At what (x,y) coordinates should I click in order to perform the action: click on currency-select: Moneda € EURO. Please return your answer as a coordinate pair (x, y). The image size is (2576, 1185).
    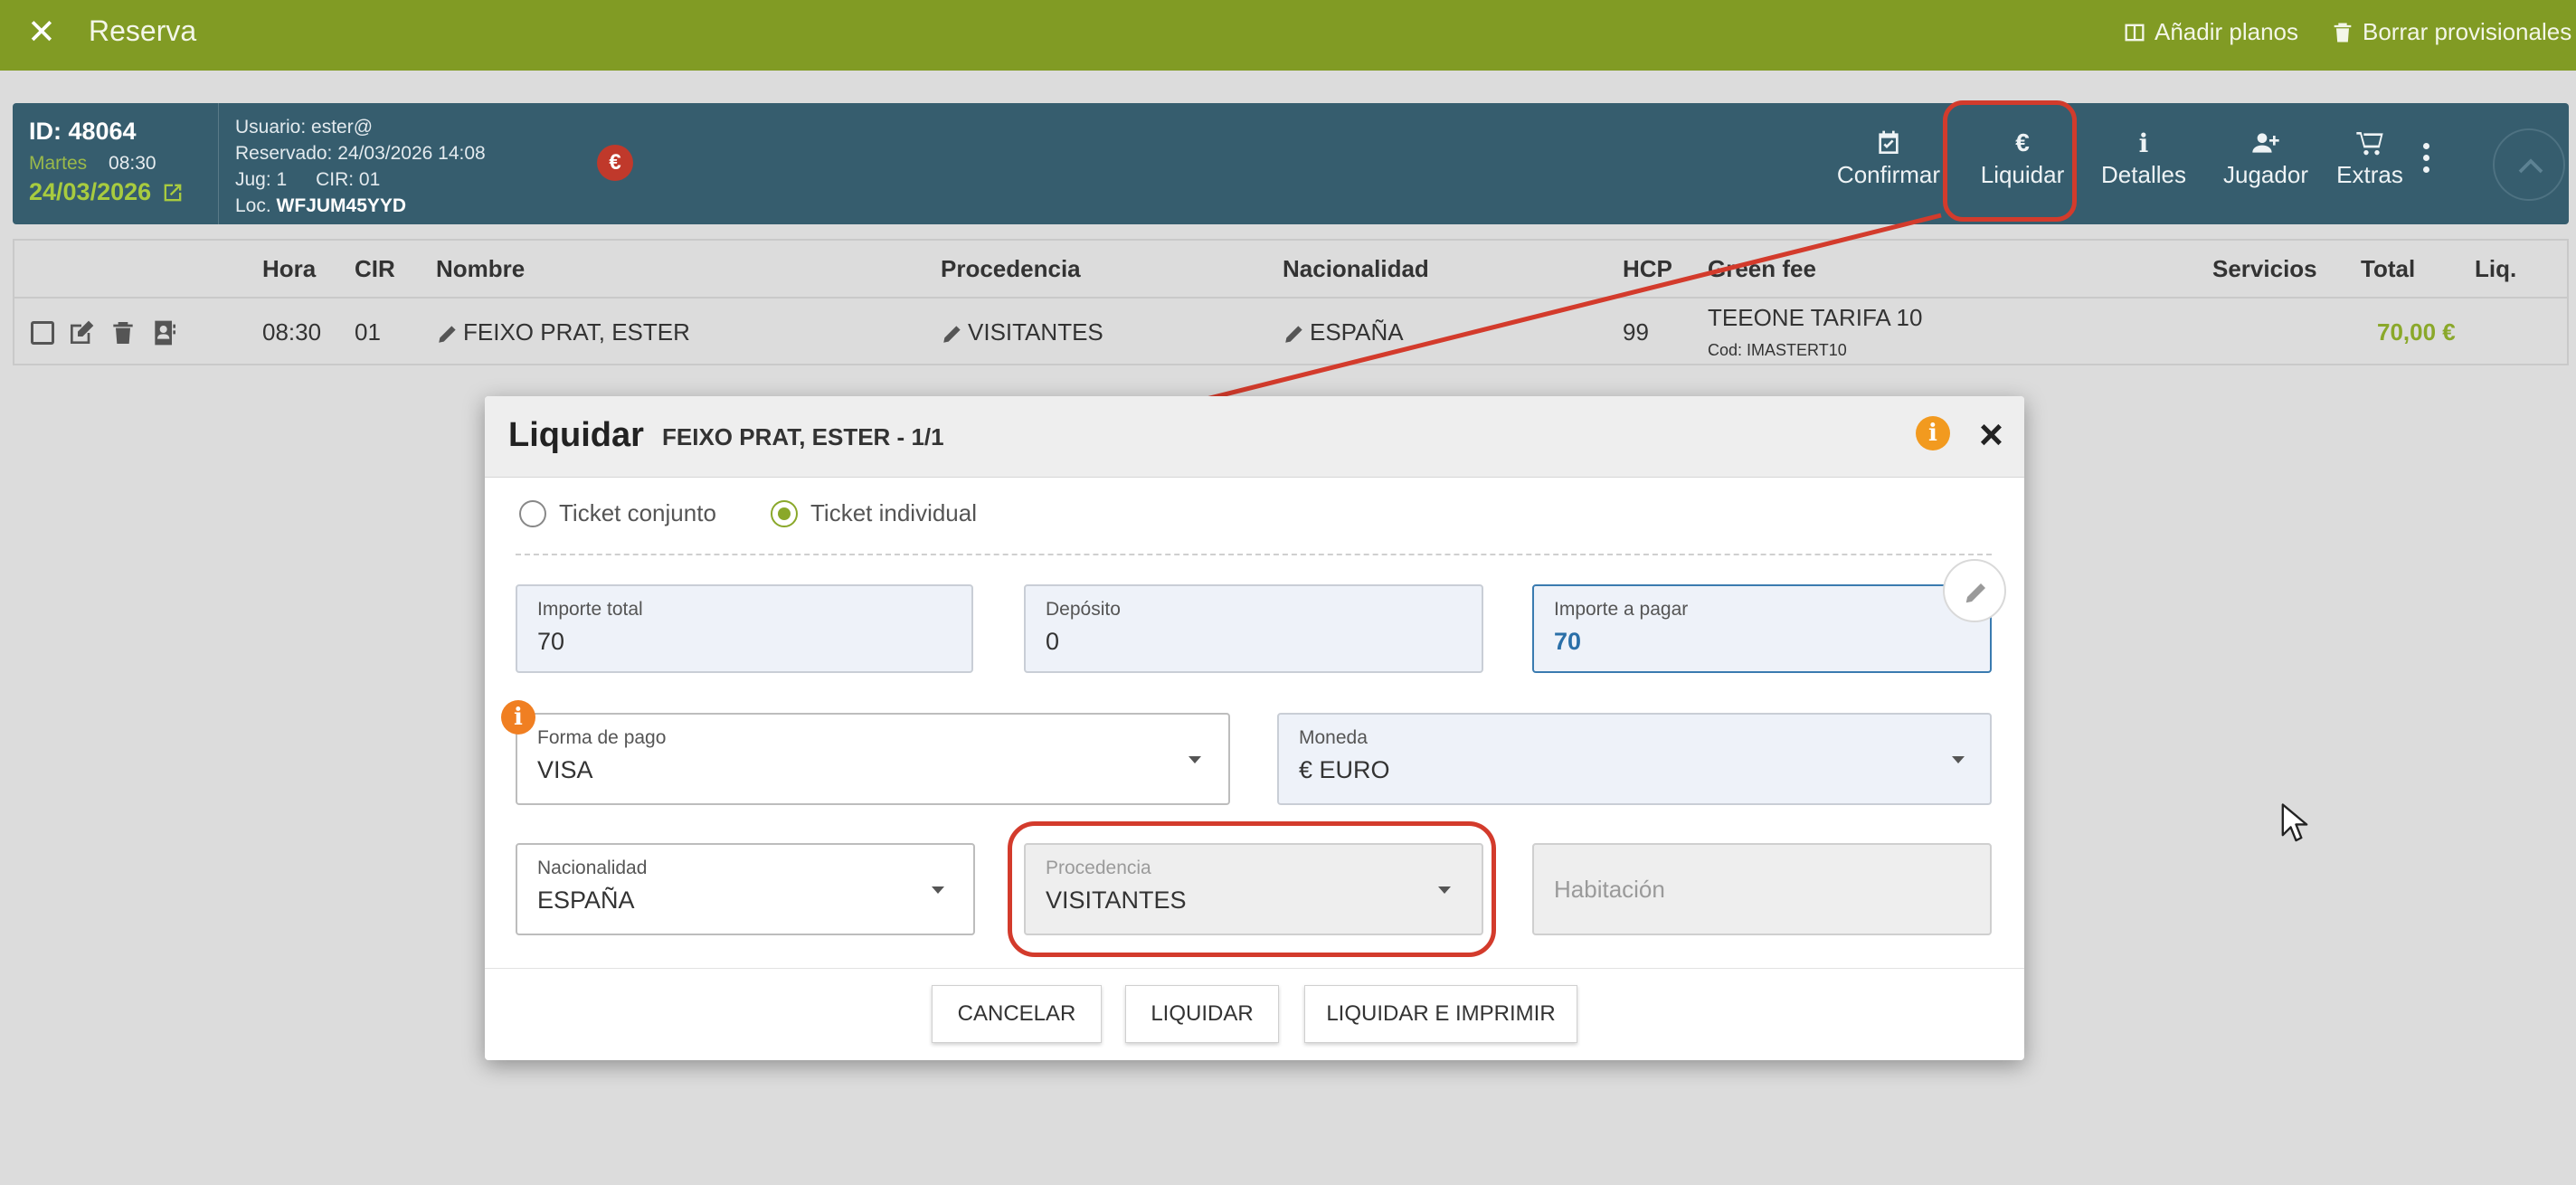
    Looking at the image, I should click on (1634, 759).